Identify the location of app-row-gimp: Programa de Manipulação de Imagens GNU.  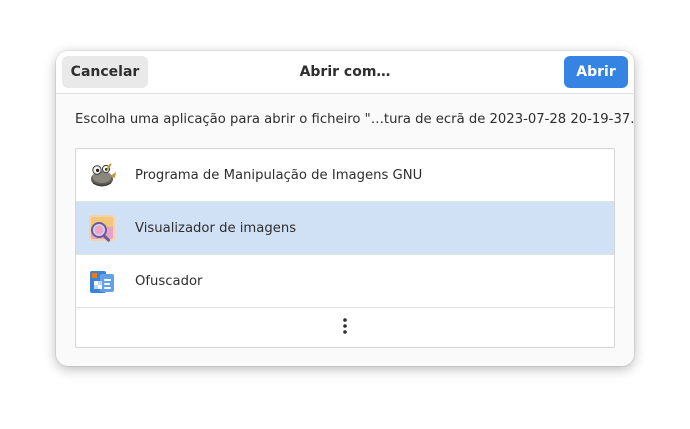
(345, 175).